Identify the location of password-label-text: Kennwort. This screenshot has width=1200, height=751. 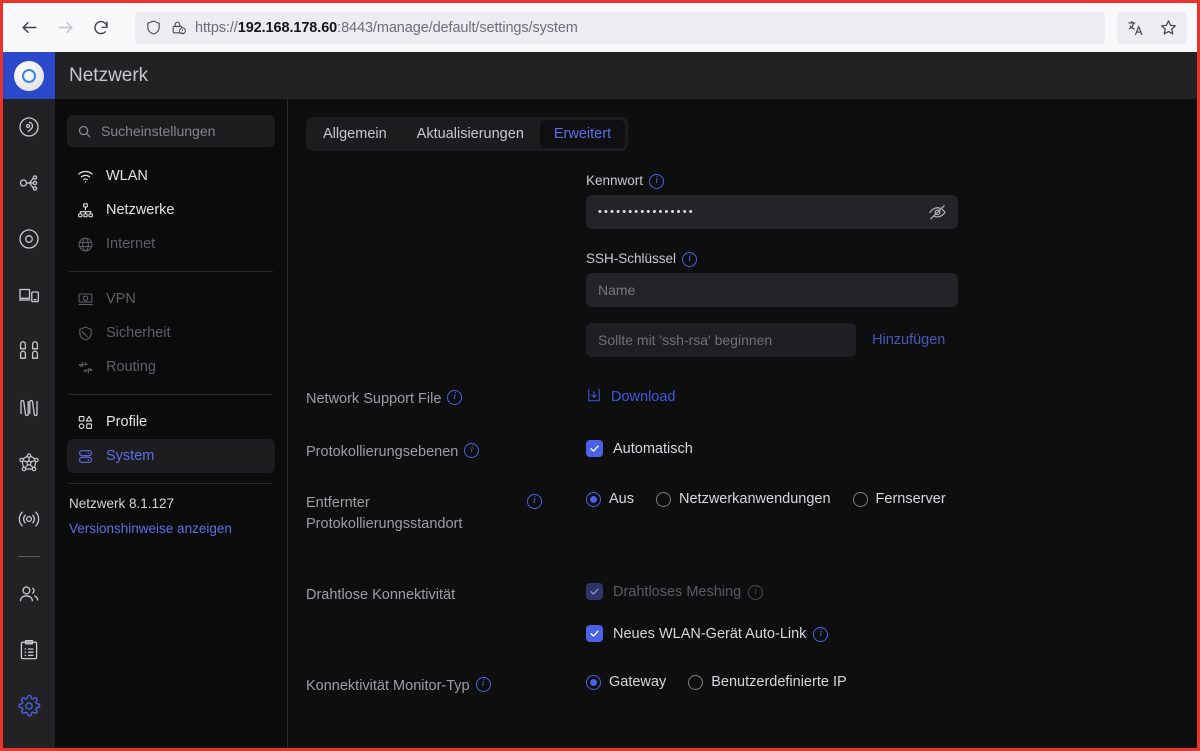
(615, 180).